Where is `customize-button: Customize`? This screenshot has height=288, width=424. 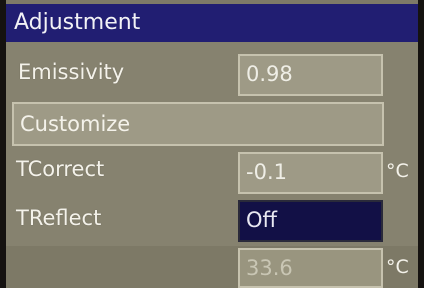
customize-button: Customize is located at coordinates (198, 124).